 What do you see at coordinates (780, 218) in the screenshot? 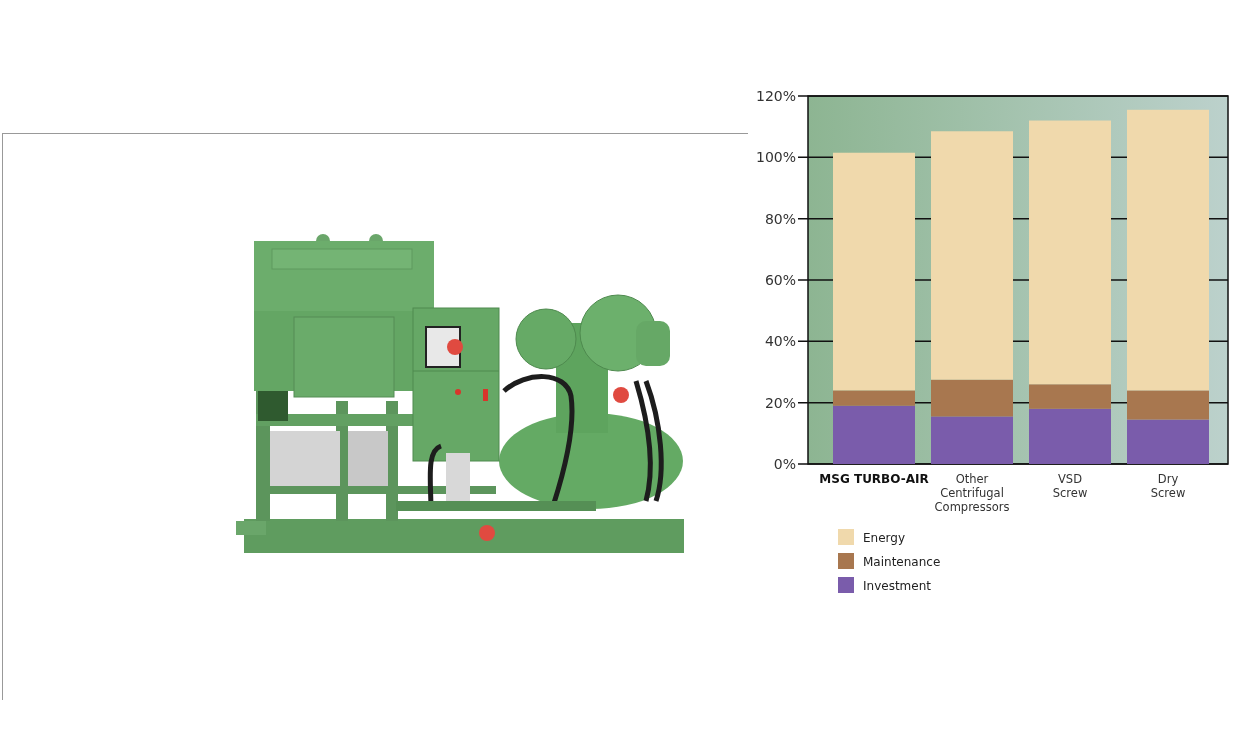
I see `y-axis-label: 80%` at bounding box center [780, 218].